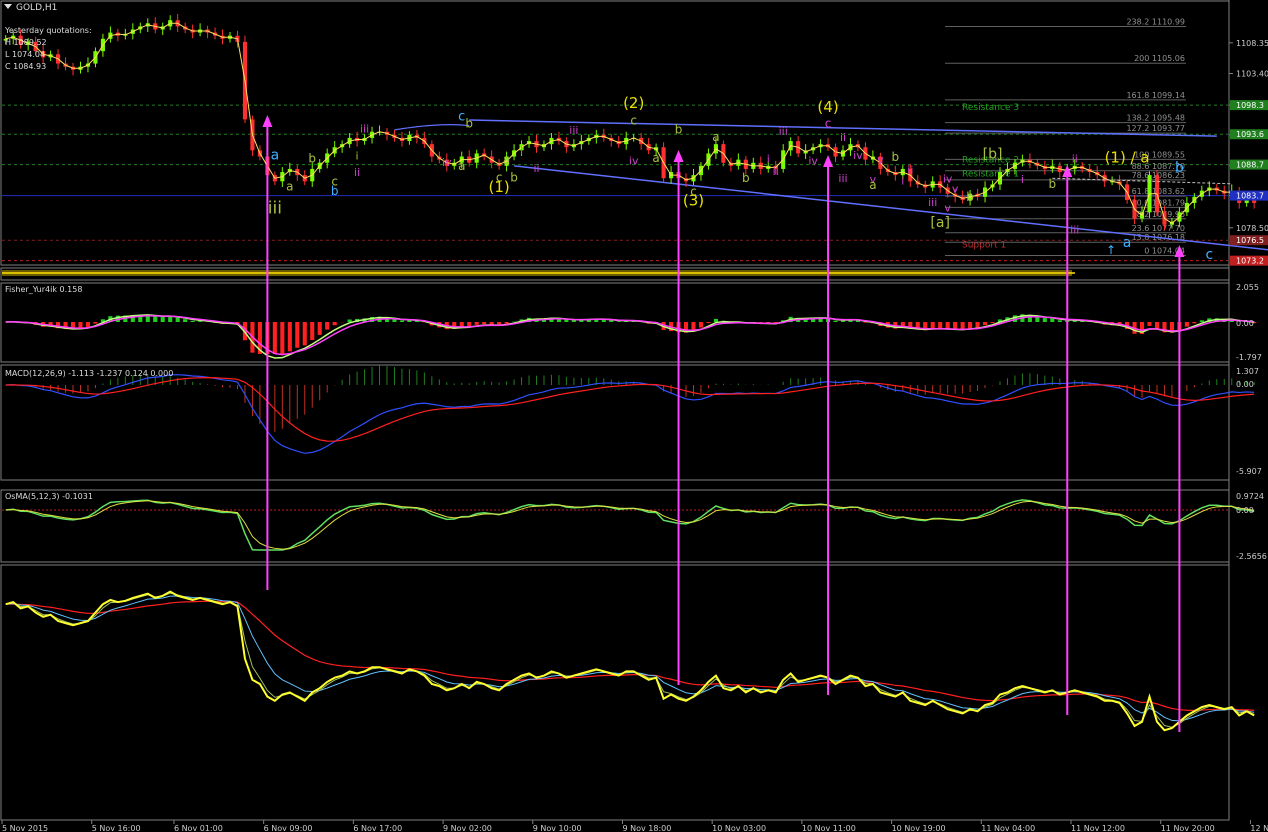 The width and height of the screenshot is (1268, 832). Describe the element at coordinates (1250, 165) in the screenshot. I see `price-tag-label: 1088.7` at that location.